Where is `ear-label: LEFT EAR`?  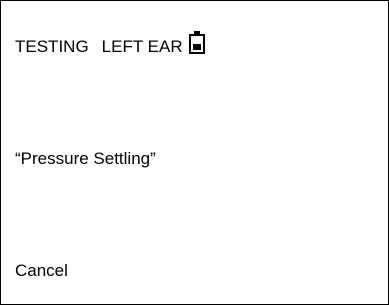
ear-label: LEFT EAR is located at coordinates (142, 46).